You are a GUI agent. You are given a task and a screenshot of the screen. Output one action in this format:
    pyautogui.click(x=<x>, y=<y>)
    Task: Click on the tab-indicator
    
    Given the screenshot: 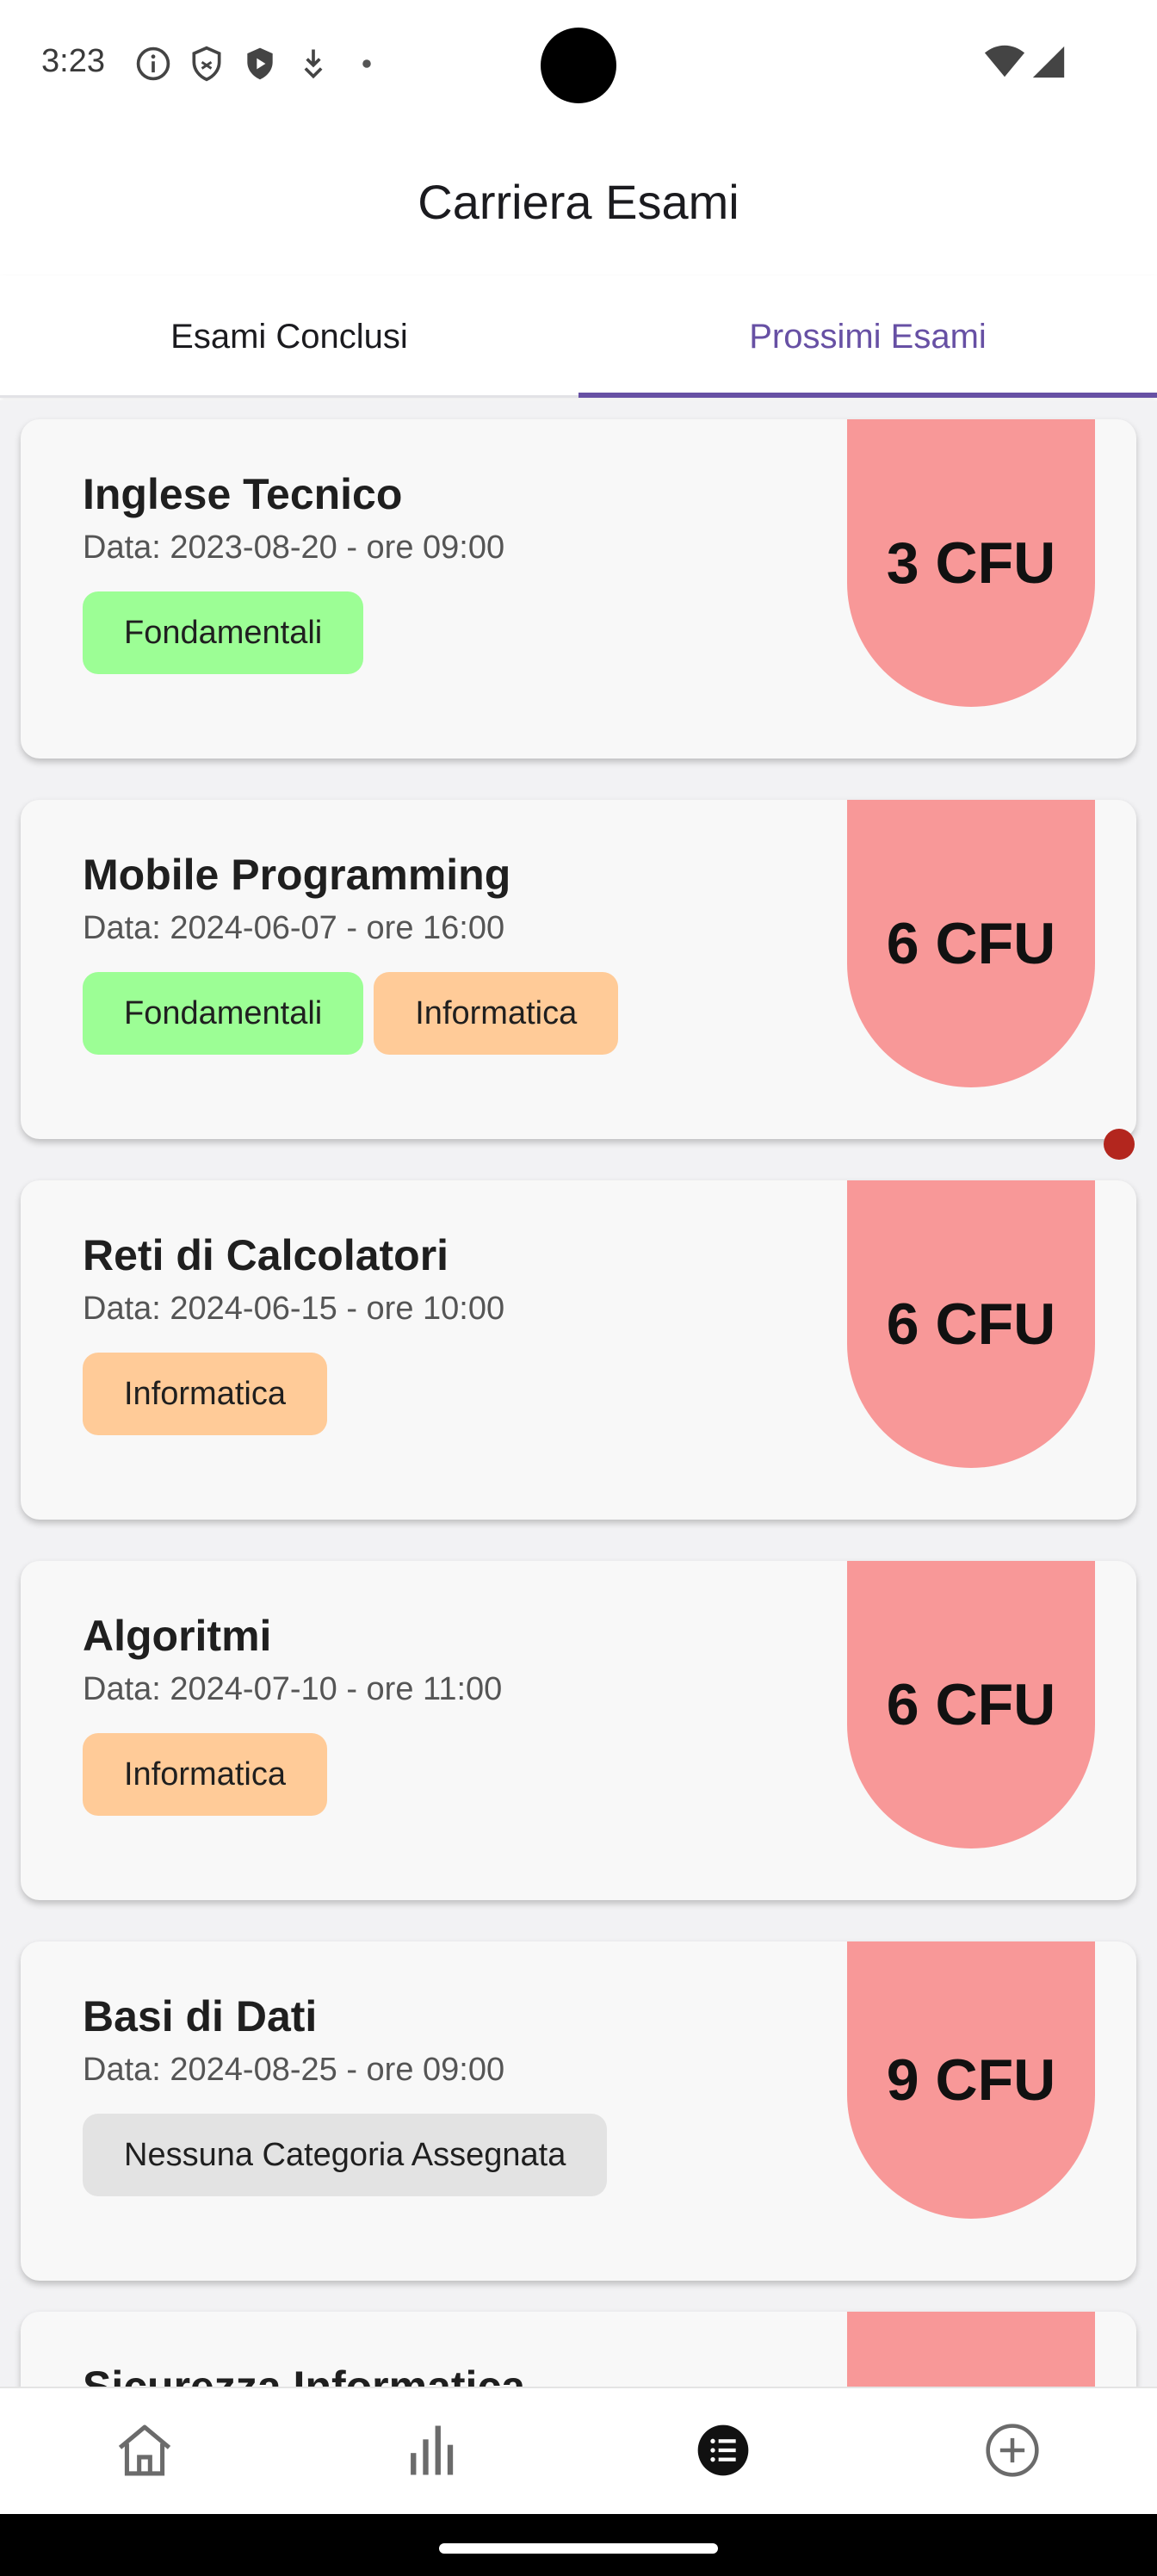 What is the action you would take?
    pyautogui.click(x=867, y=395)
    